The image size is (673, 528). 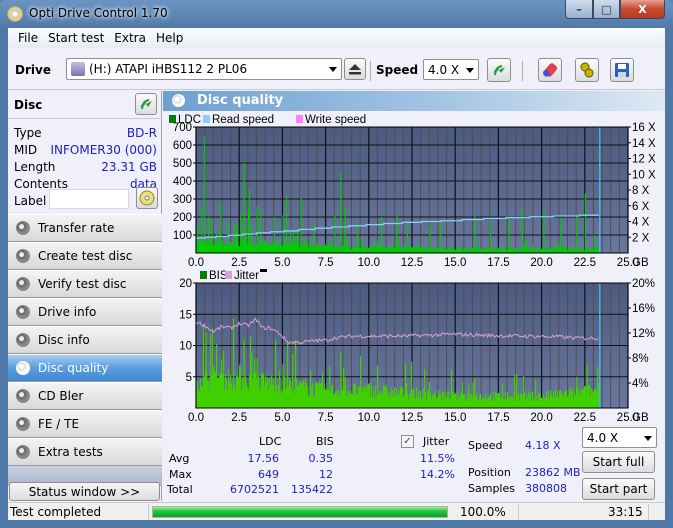 What do you see at coordinates (130, 38) in the screenshot?
I see `menu-extra: Extra` at bounding box center [130, 38].